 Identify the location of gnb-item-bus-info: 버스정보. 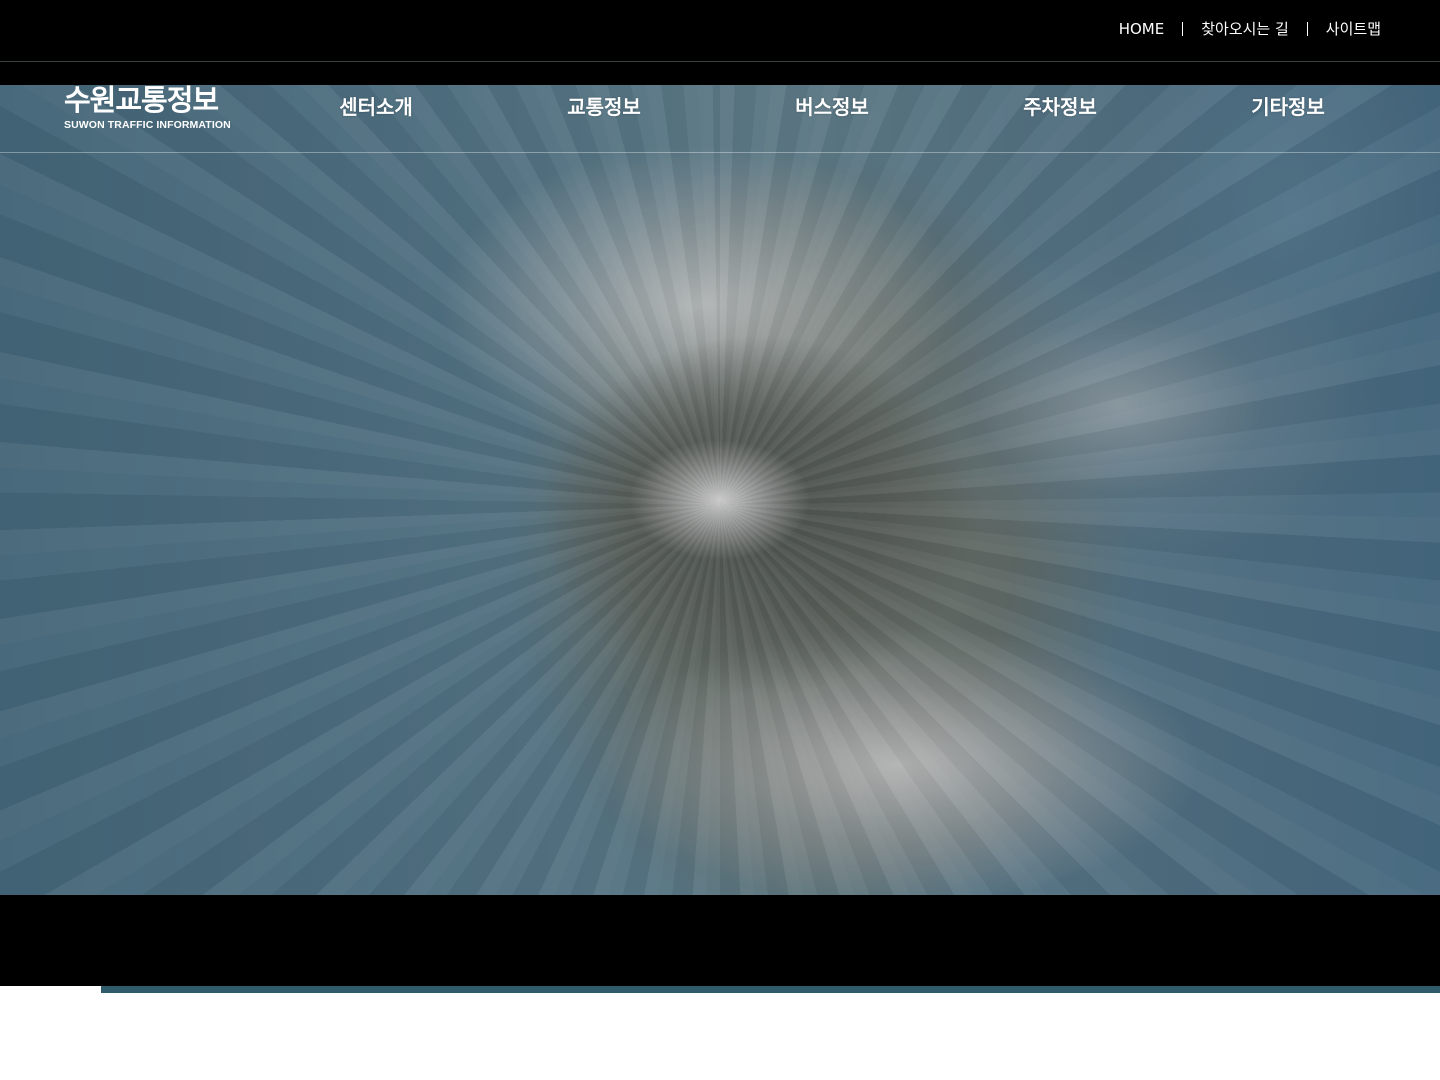
(832, 107).